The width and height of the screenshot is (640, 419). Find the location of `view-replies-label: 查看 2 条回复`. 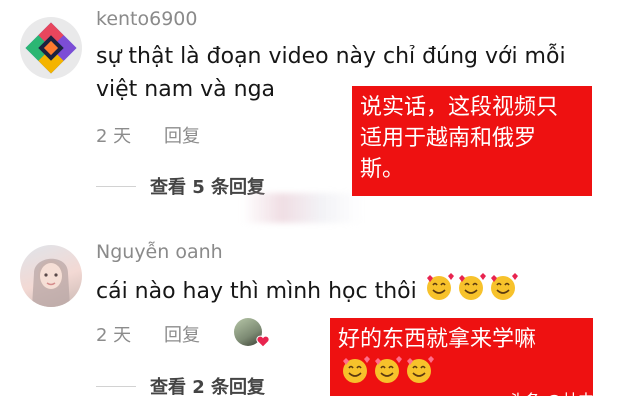

view-replies-label: 查看 2 条回复 is located at coordinates (208, 387).